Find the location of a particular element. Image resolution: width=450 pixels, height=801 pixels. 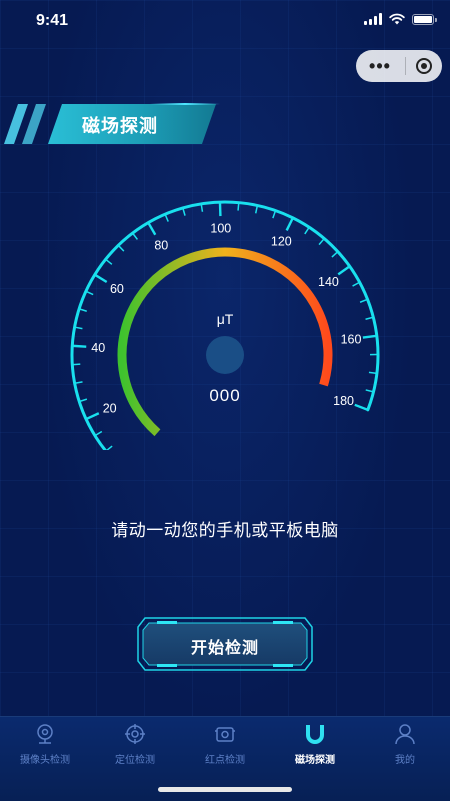

gauge-unit-label: μT is located at coordinates (225, 319).